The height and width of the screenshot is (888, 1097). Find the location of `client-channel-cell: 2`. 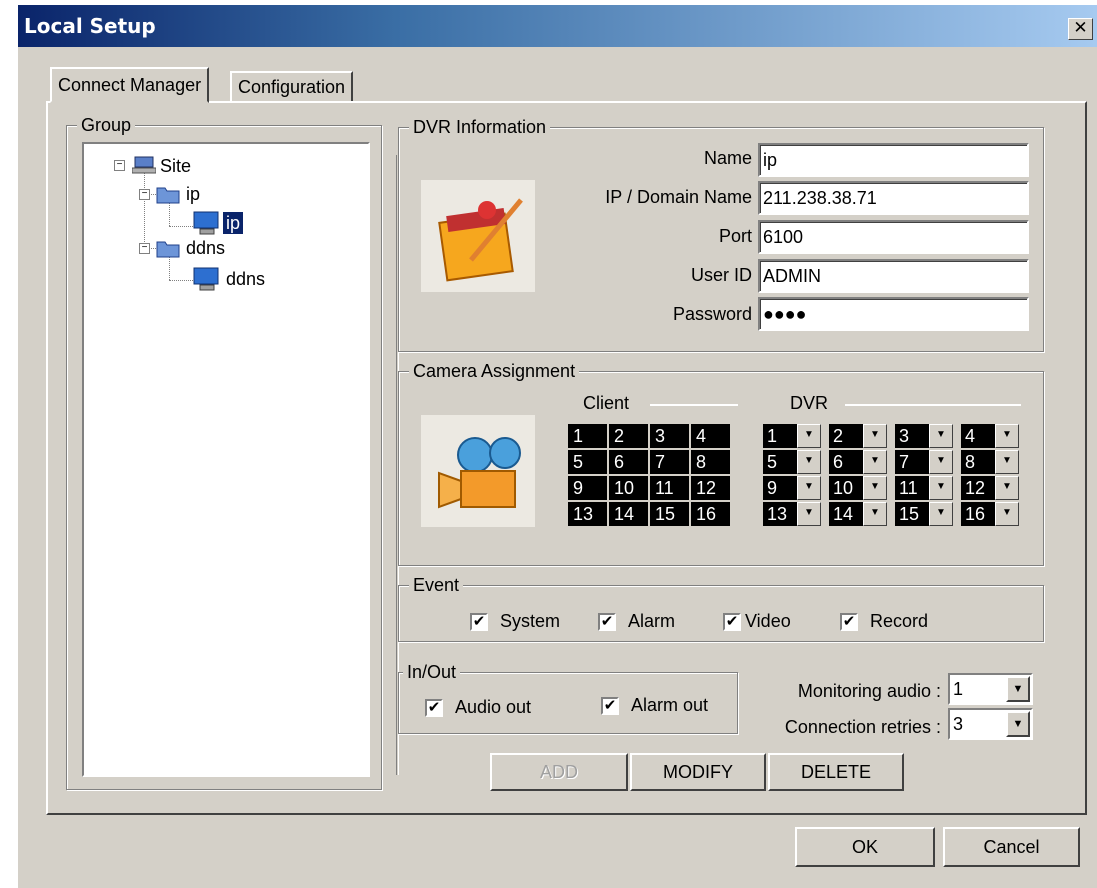

client-channel-cell: 2 is located at coordinates (628, 436).